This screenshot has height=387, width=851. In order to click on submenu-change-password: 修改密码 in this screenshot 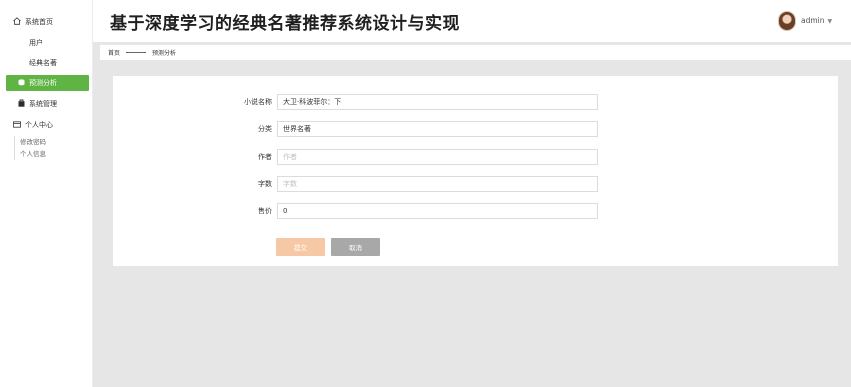, I will do `click(33, 142)`.